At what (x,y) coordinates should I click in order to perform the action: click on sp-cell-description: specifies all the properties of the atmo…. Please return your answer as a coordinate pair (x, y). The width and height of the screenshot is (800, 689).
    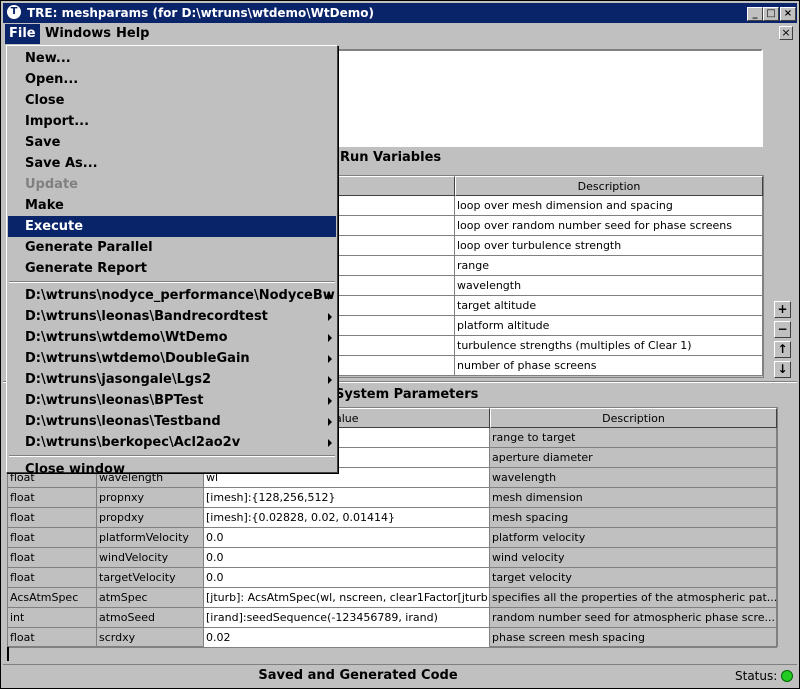
    Looking at the image, I should click on (633, 598).